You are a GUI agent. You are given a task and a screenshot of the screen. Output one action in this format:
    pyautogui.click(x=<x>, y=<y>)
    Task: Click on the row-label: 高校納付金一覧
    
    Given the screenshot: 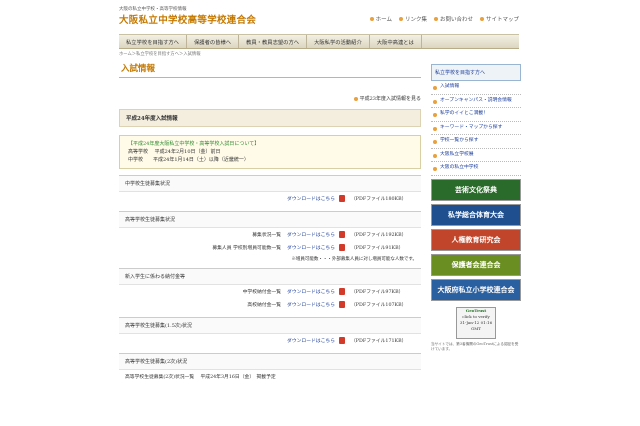 What is the action you would take?
    pyautogui.click(x=264, y=305)
    